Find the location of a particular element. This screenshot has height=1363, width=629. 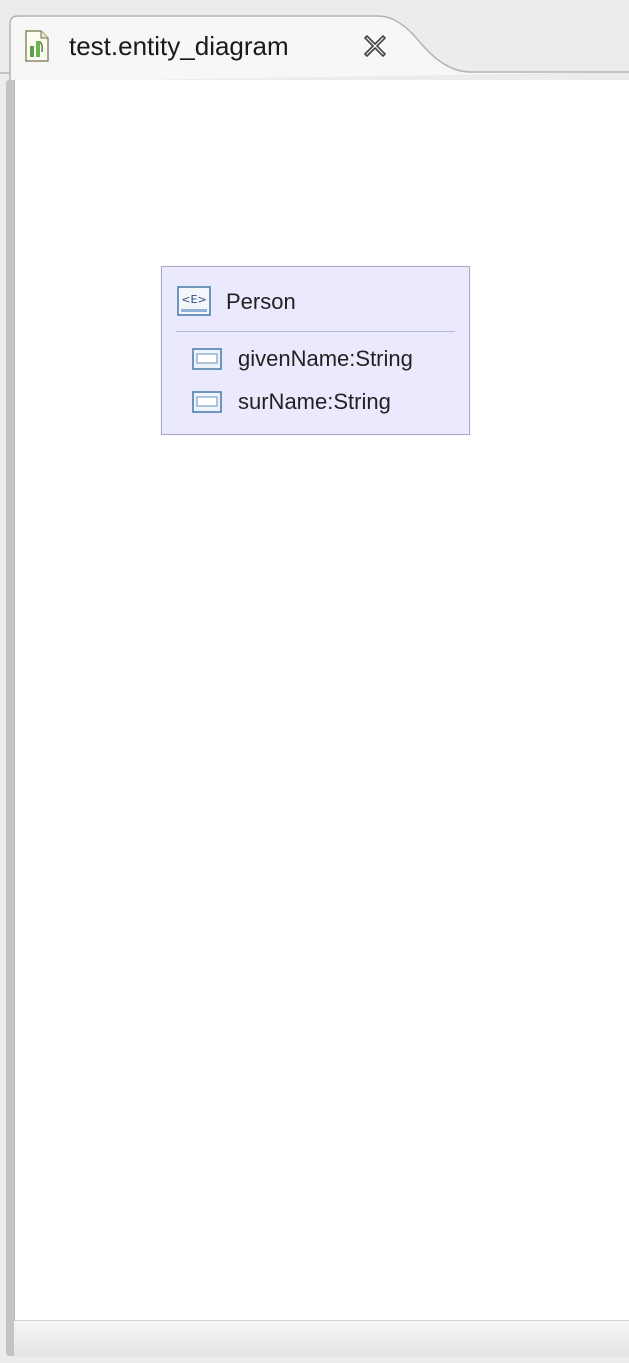

entity-divider is located at coordinates (315, 331).